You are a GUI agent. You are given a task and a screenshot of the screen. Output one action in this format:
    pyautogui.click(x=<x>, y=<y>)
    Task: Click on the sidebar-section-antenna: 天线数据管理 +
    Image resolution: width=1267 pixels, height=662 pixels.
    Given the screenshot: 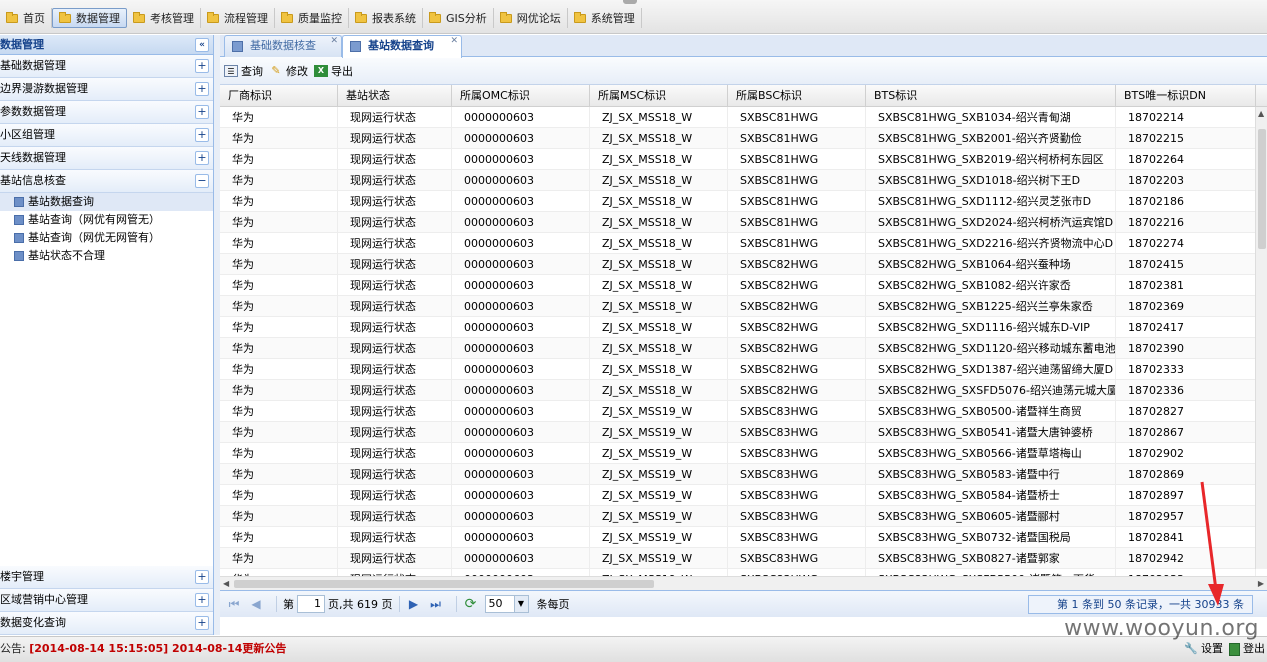 What is the action you would take?
    pyautogui.click(x=106, y=158)
    